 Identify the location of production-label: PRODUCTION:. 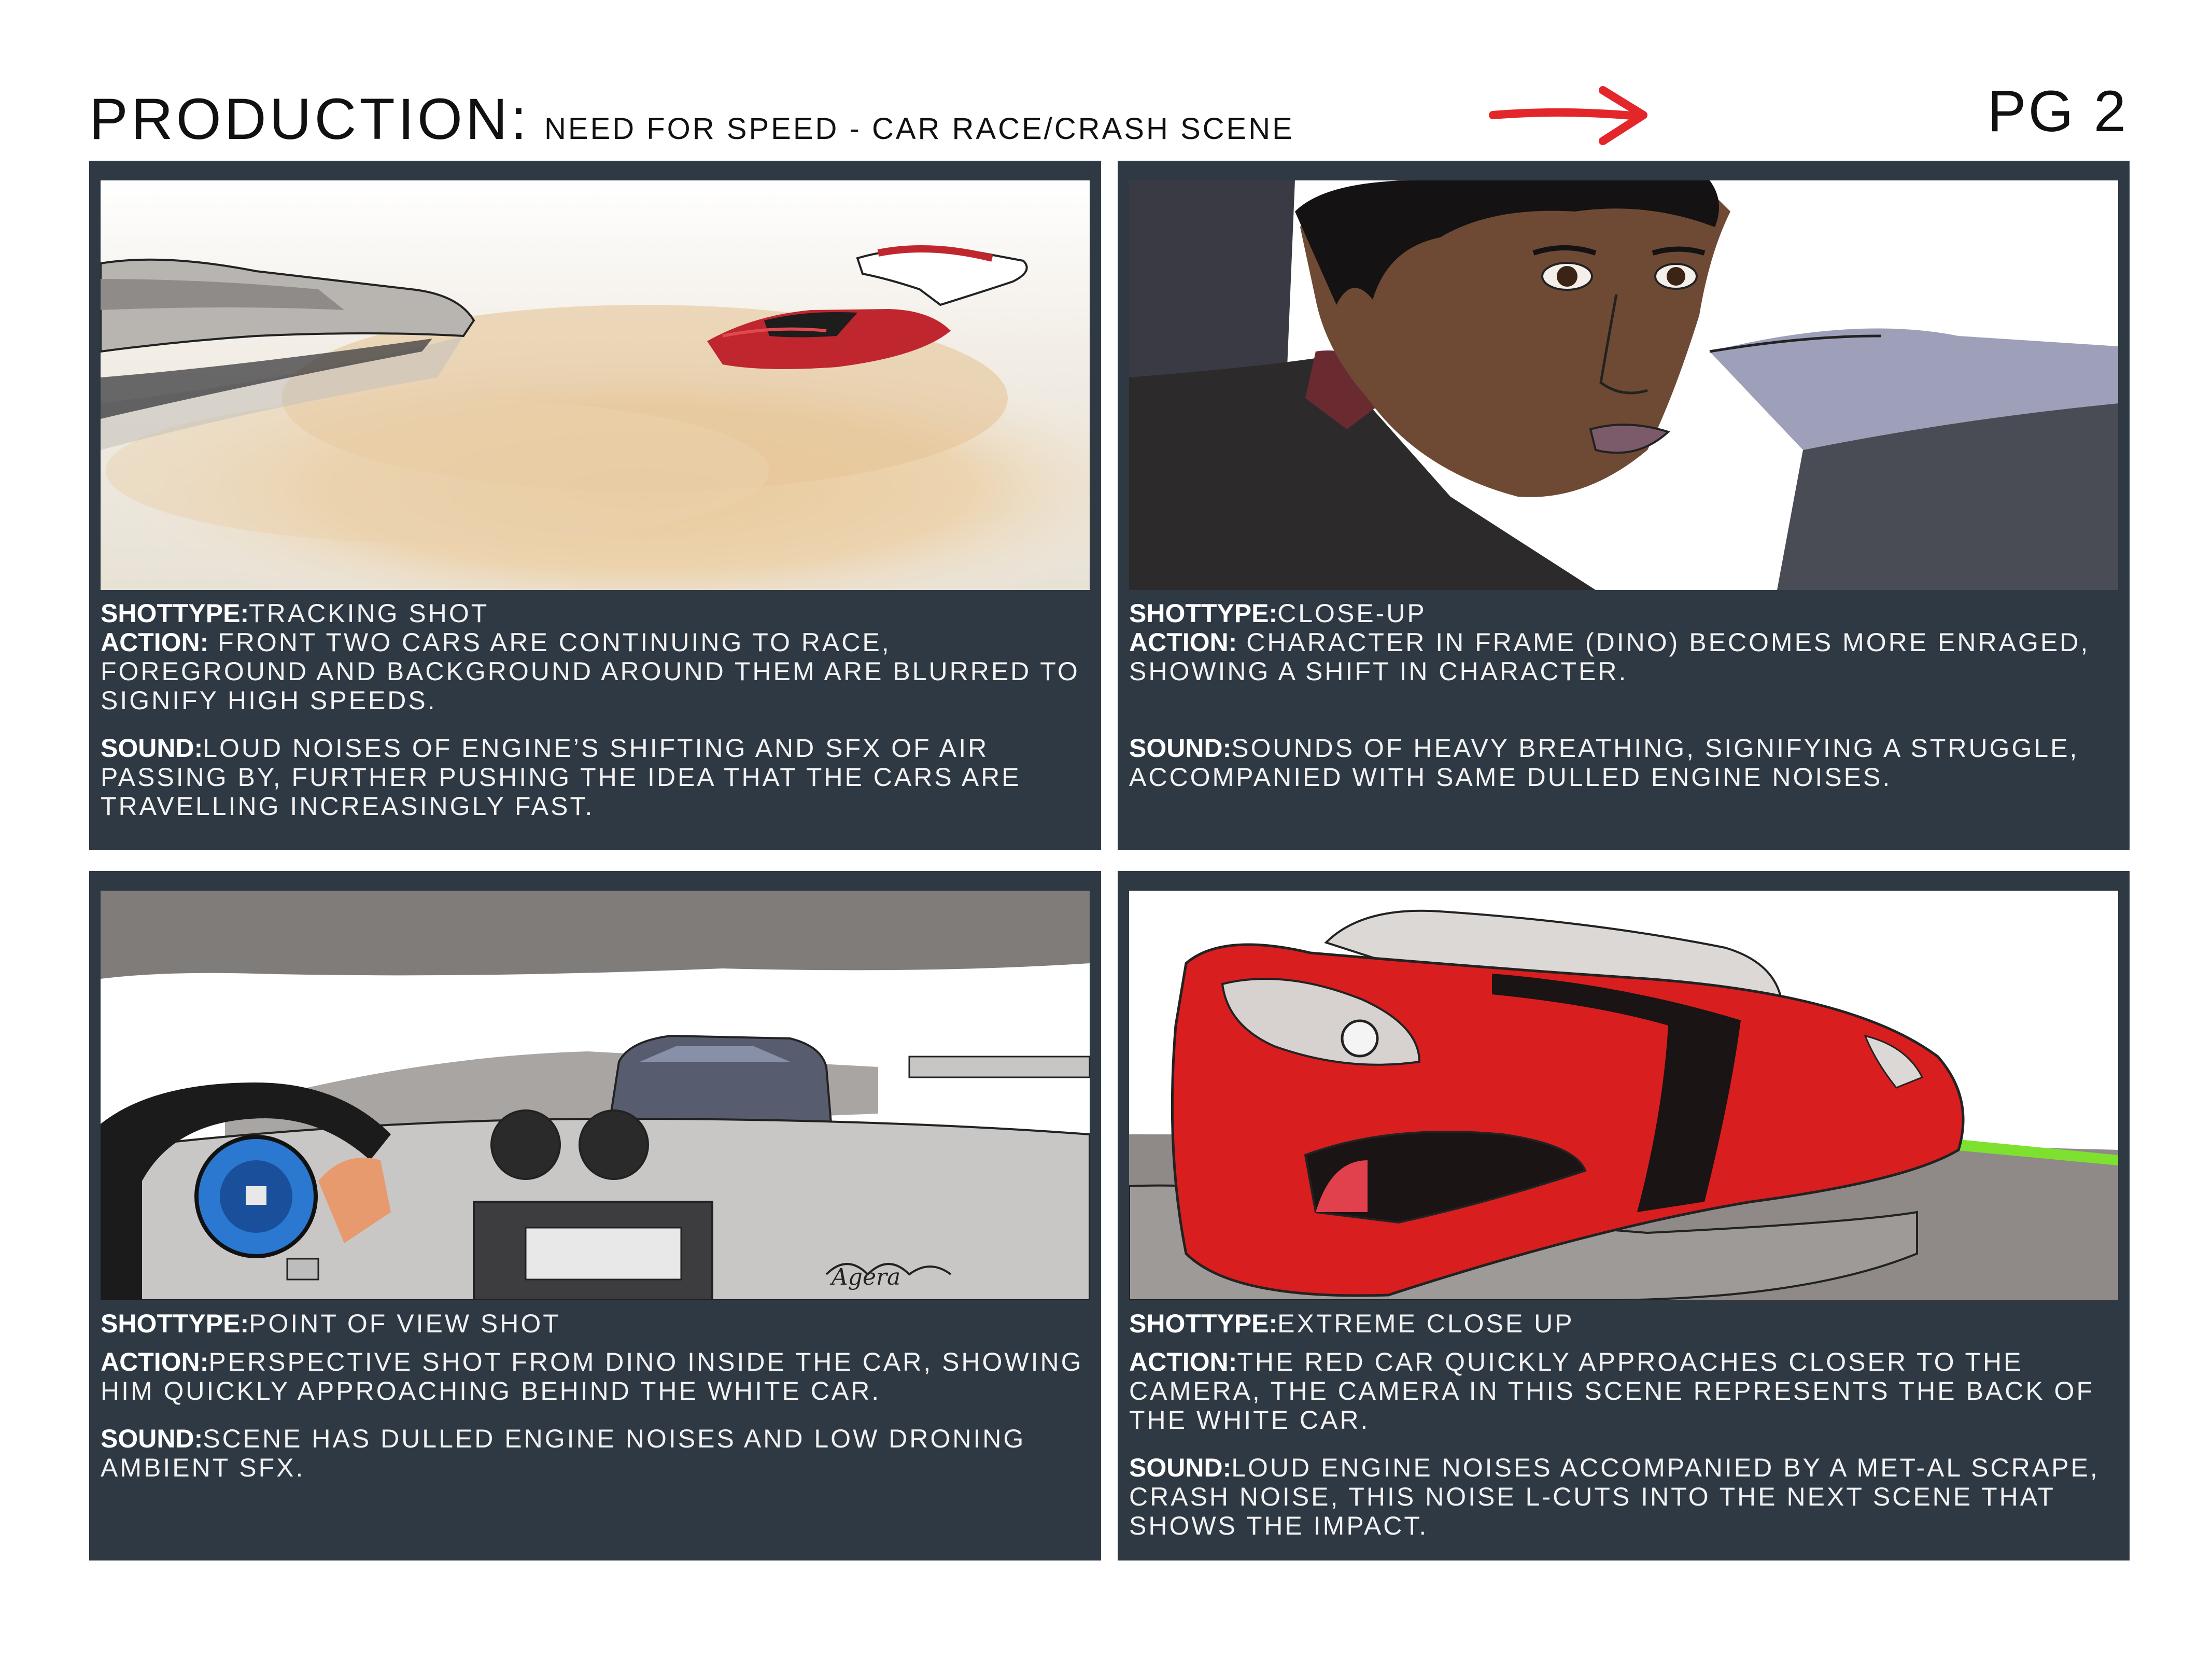
(309, 119).